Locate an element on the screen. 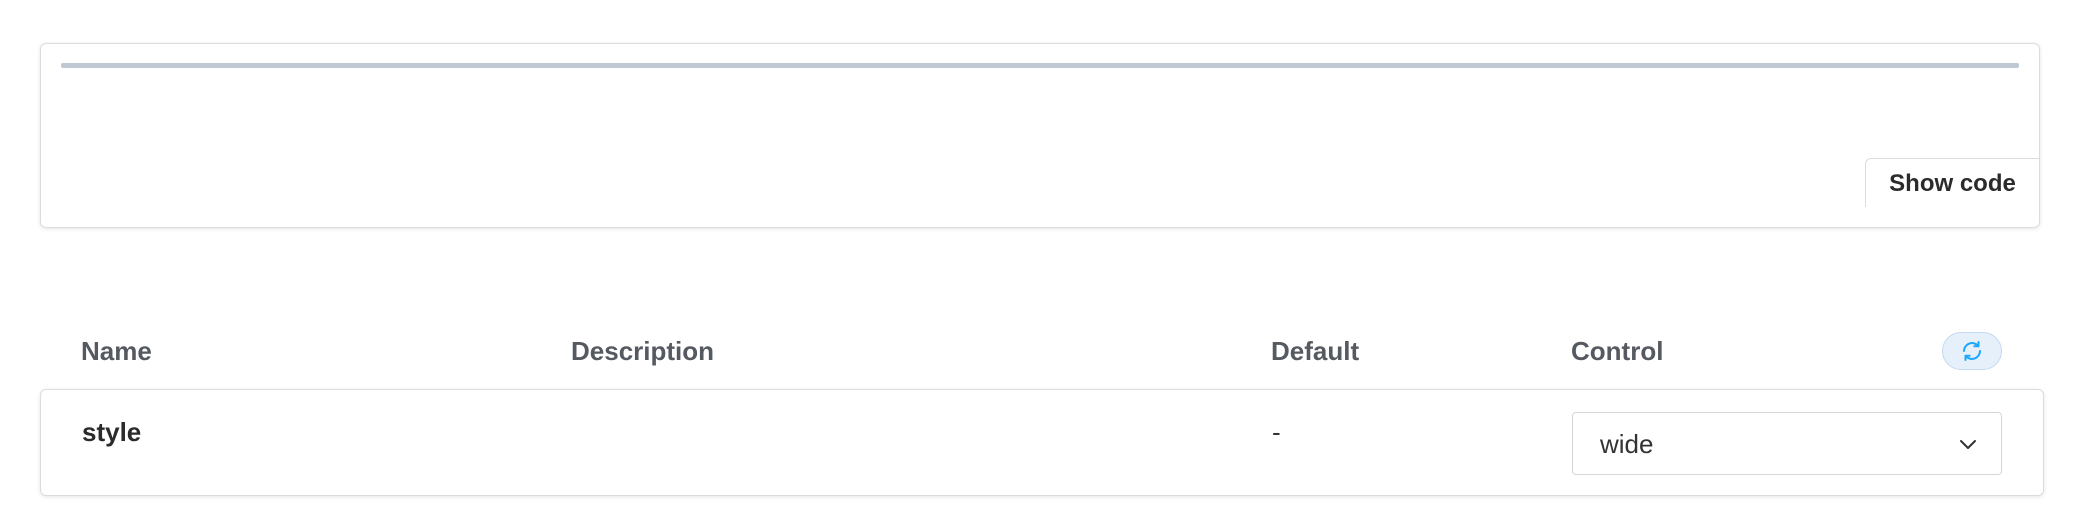 This screenshot has width=2076, height=532. reset-controls-button is located at coordinates (1972, 351).